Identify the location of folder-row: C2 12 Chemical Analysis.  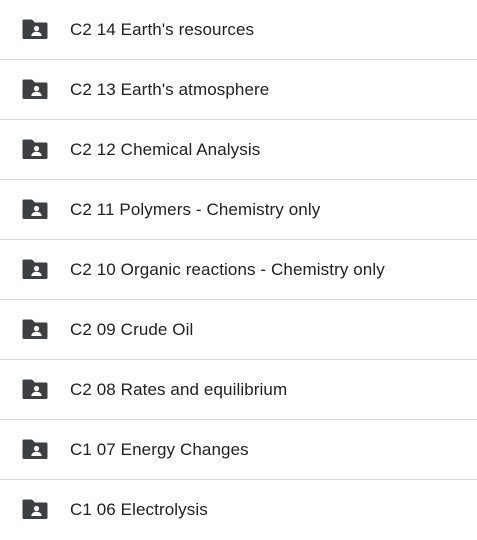
(238, 150).